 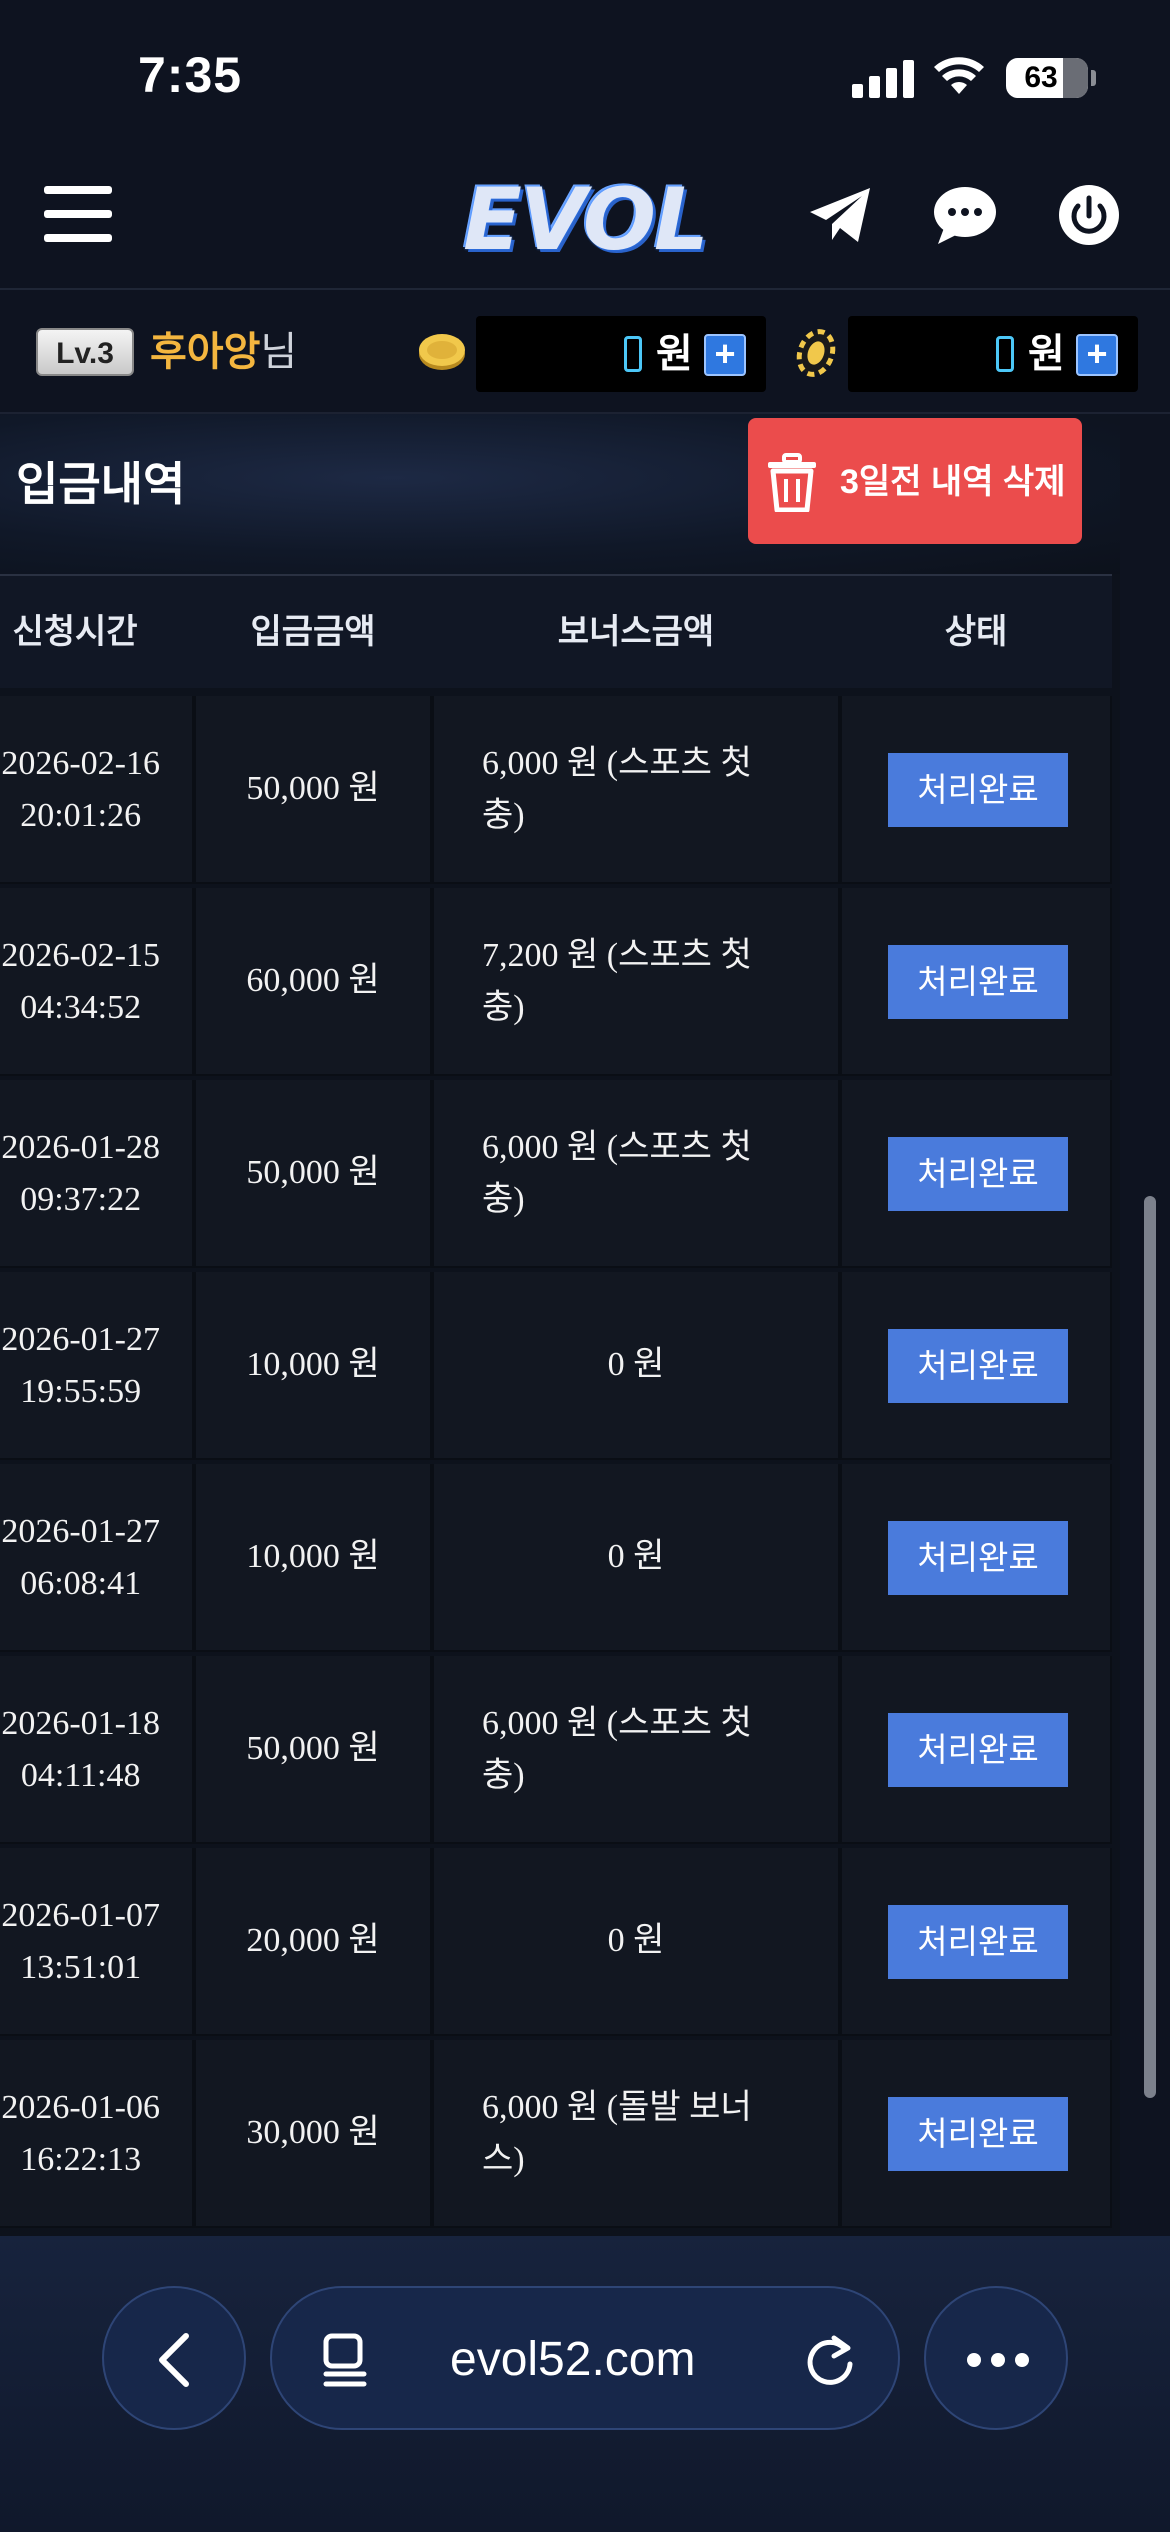 I want to click on reload-icon, so click(x=830, y=2360).